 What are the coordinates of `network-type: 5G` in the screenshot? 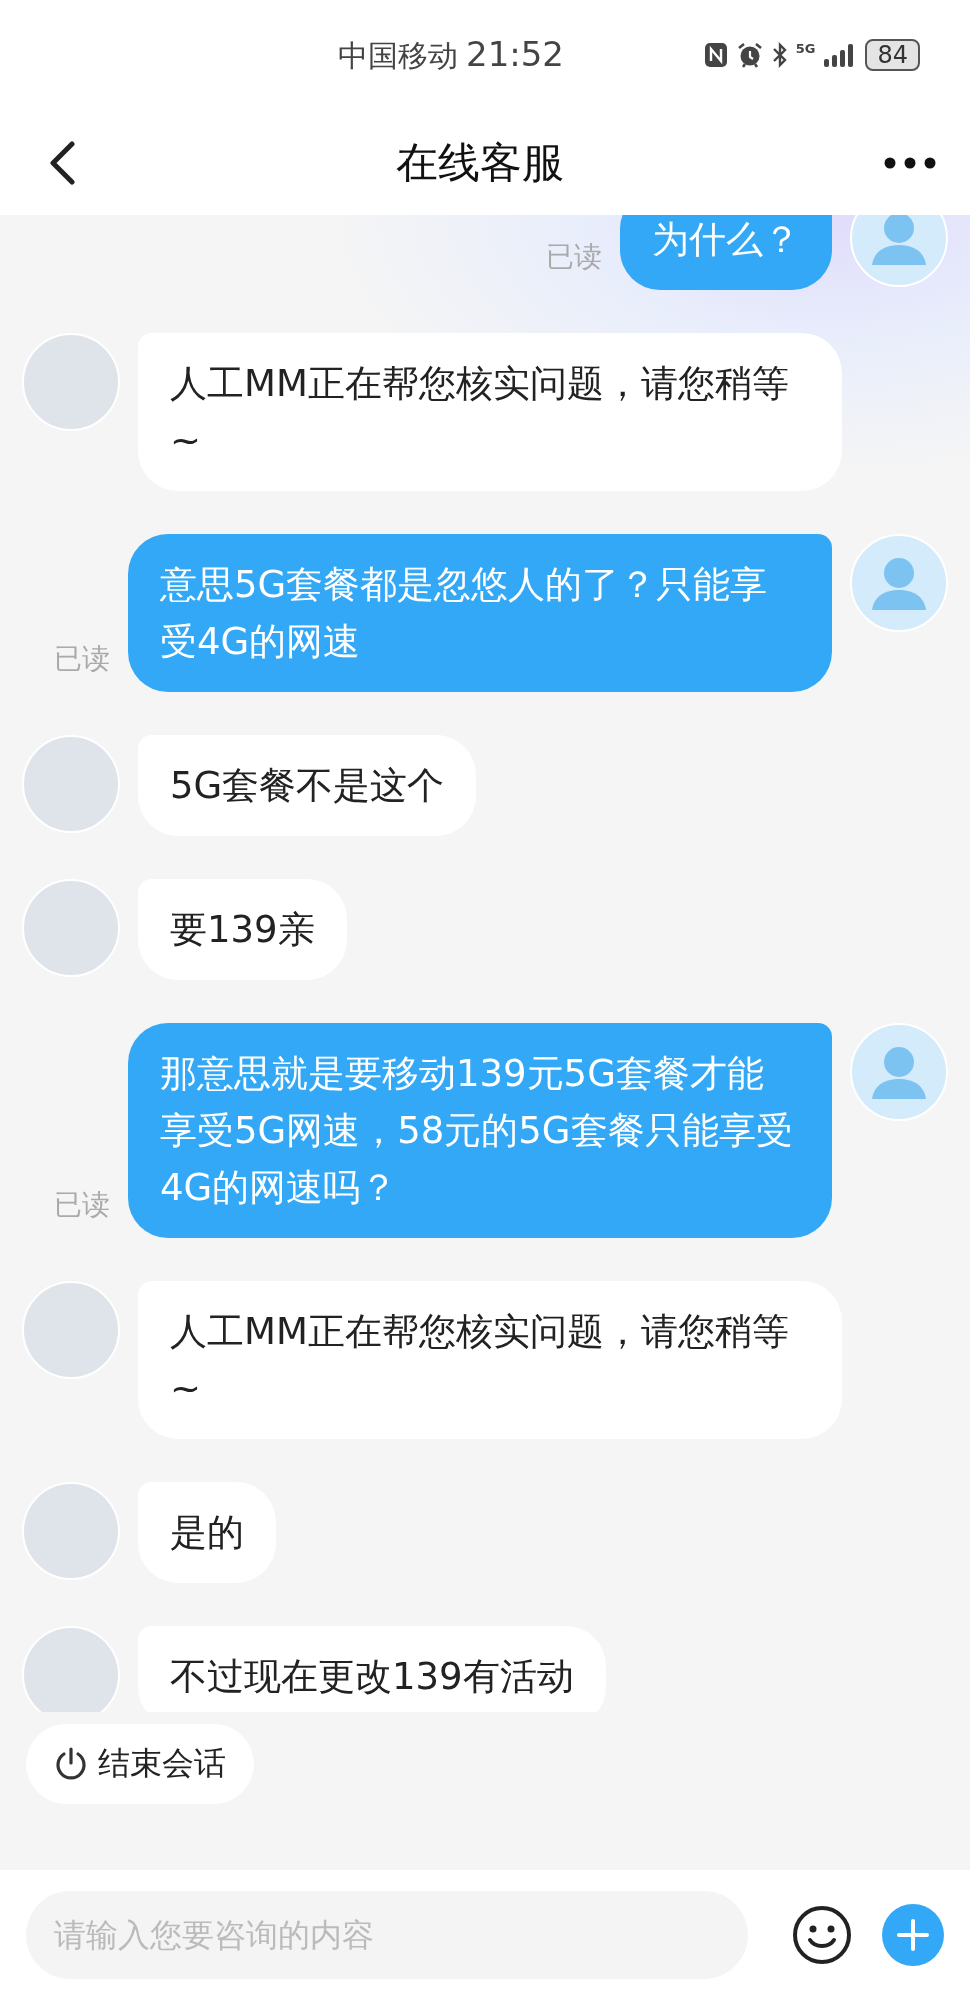 It's located at (805, 48).